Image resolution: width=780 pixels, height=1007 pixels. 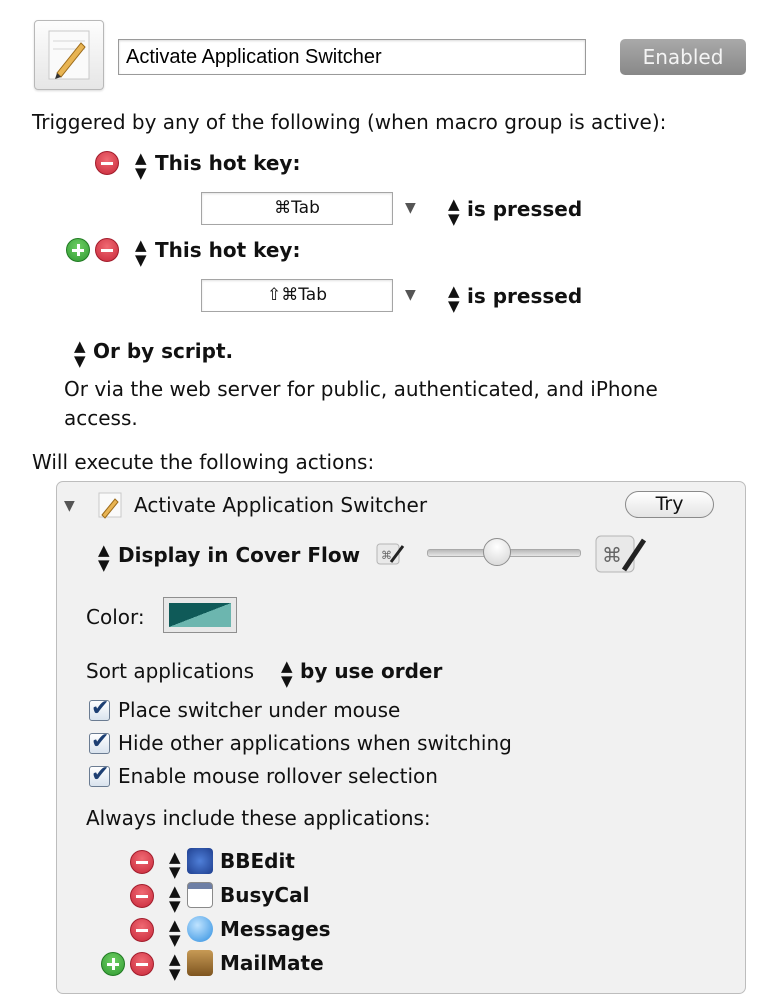 I want to click on remove-app-4-icon, so click(x=142, y=964).